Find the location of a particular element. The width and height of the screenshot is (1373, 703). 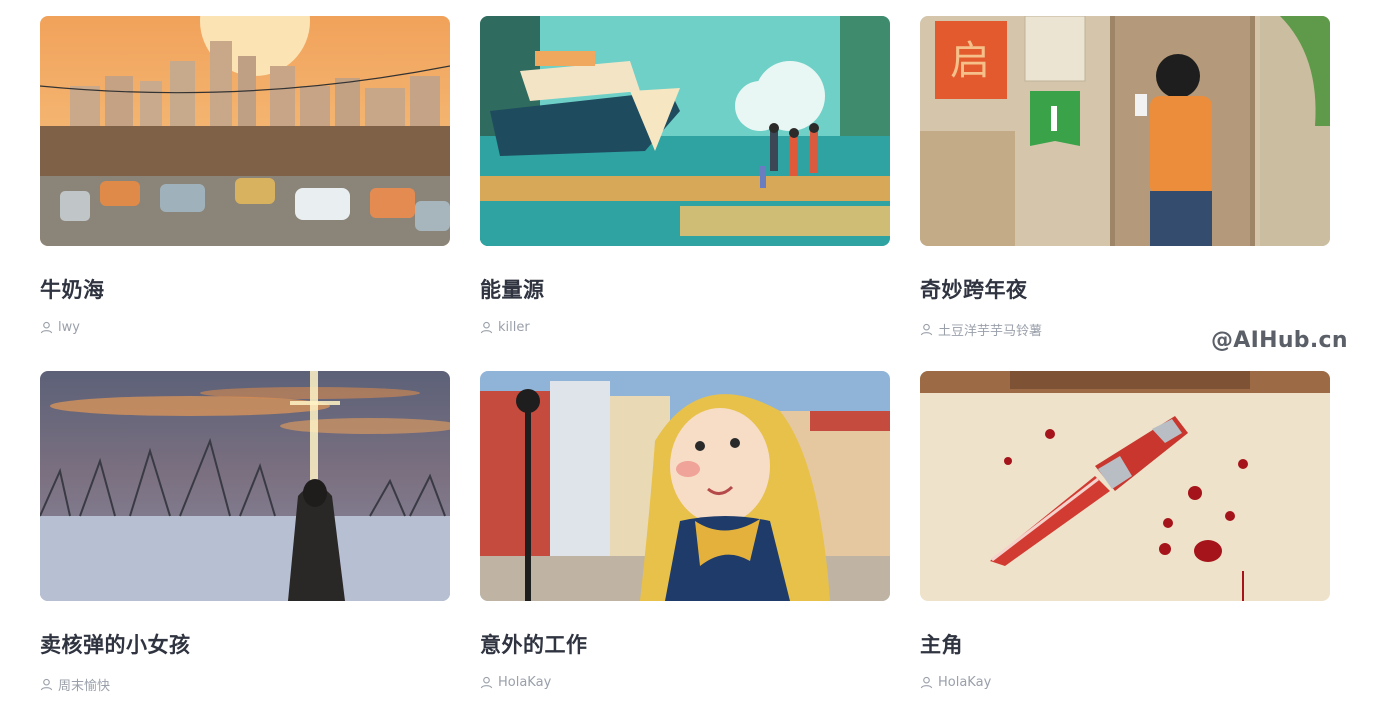

city-traffic-image is located at coordinates (245, 131).